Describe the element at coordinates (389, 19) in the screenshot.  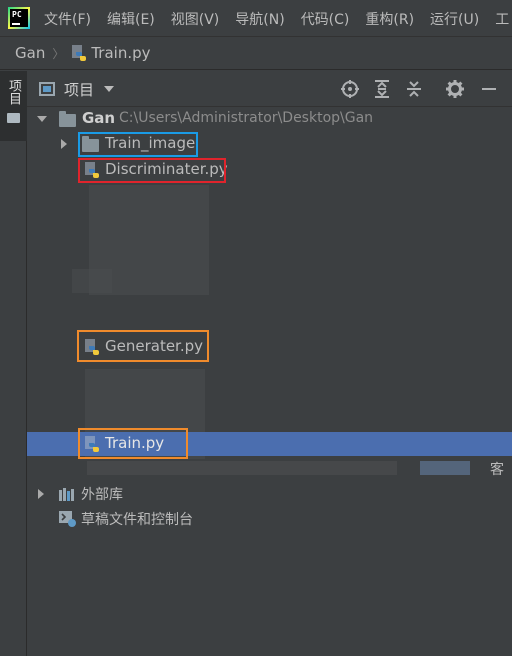
I see `menu-refactor: 重构(R)` at that location.